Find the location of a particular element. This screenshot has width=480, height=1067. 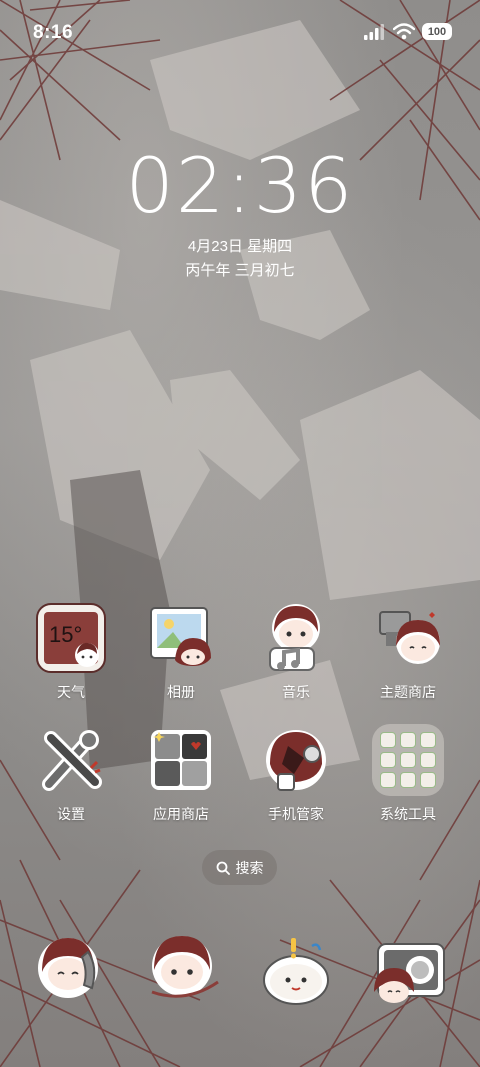

search-button: 搜索 is located at coordinates (239, 867).